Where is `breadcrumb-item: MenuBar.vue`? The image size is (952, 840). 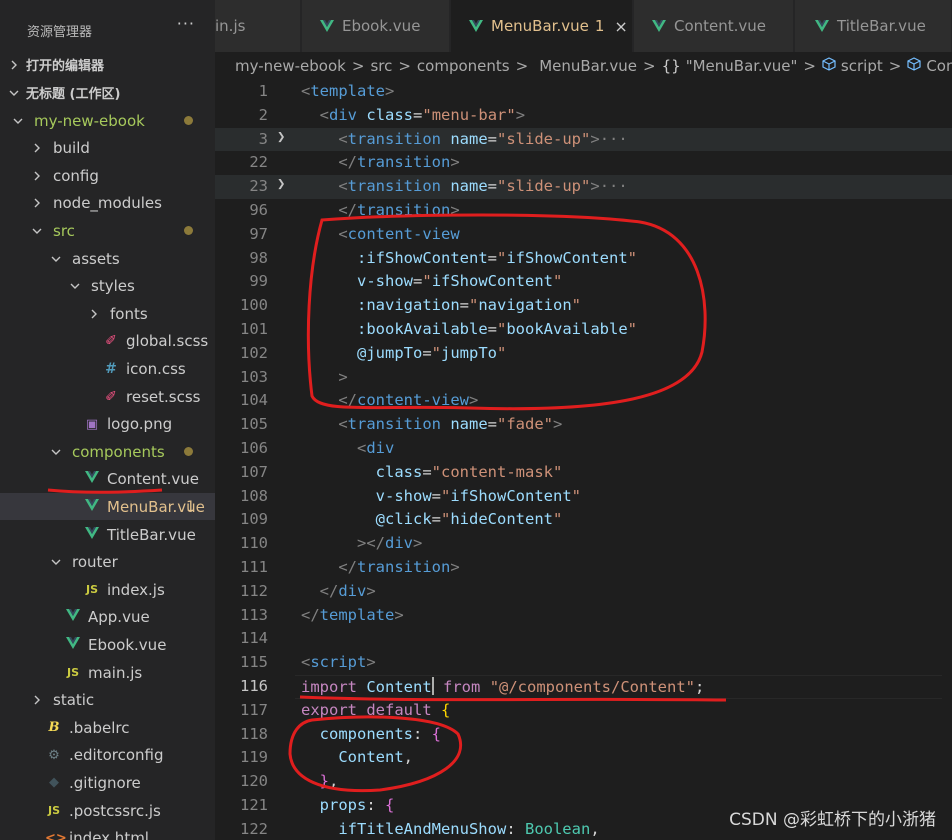
breadcrumb-item: MenuBar.vue is located at coordinates (588, 66).